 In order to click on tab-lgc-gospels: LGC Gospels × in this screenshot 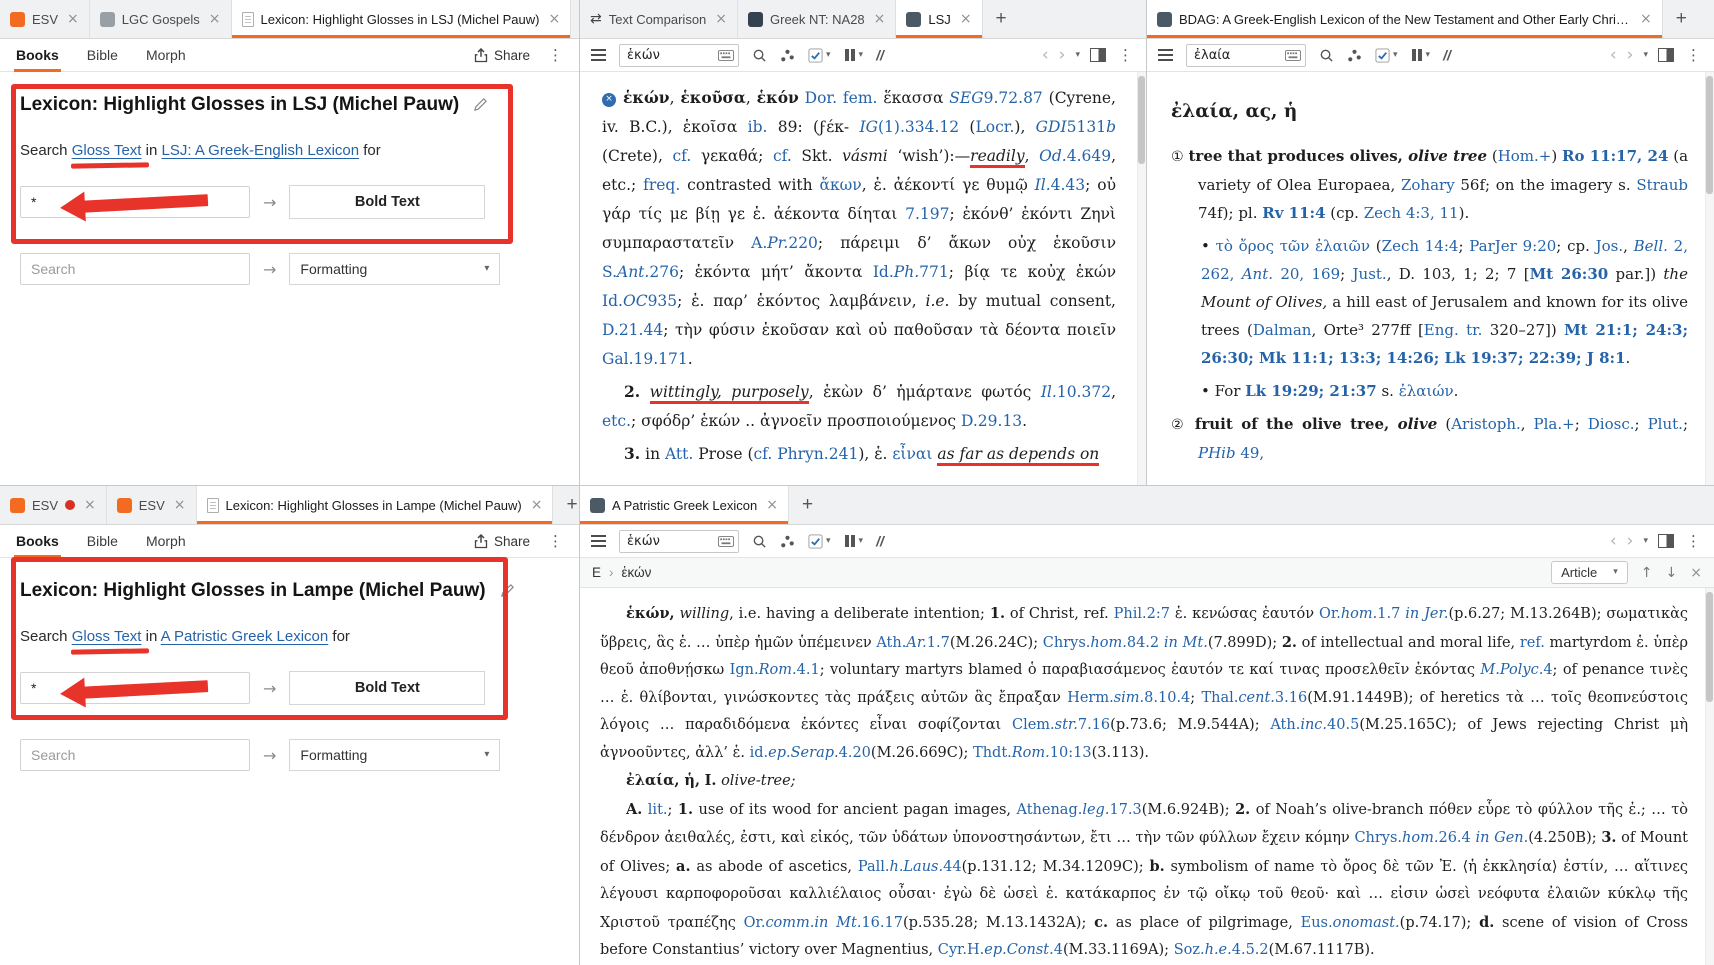, I will do `click(161, 19)`.